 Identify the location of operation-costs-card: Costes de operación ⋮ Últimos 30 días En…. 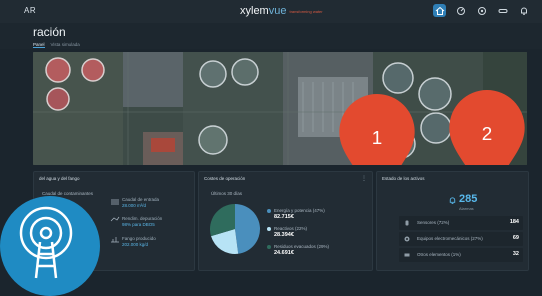
(285, 221).